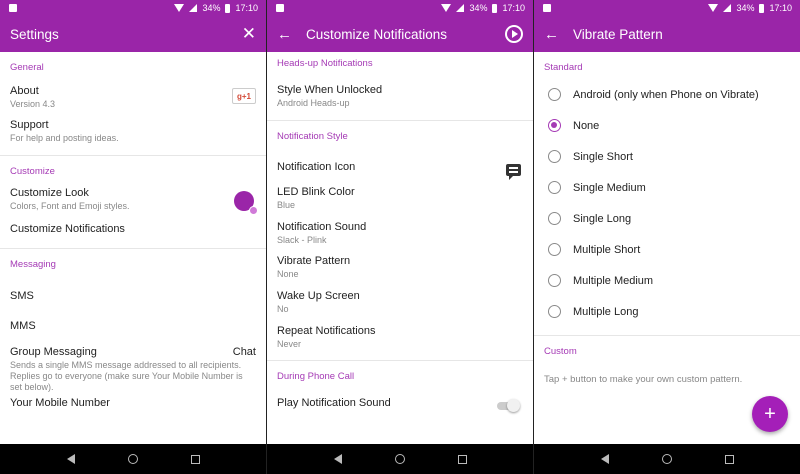  Describe the element at coordinates (288, 274) in the screenshot. I see `vibrate-pattern-value: None` at that location.